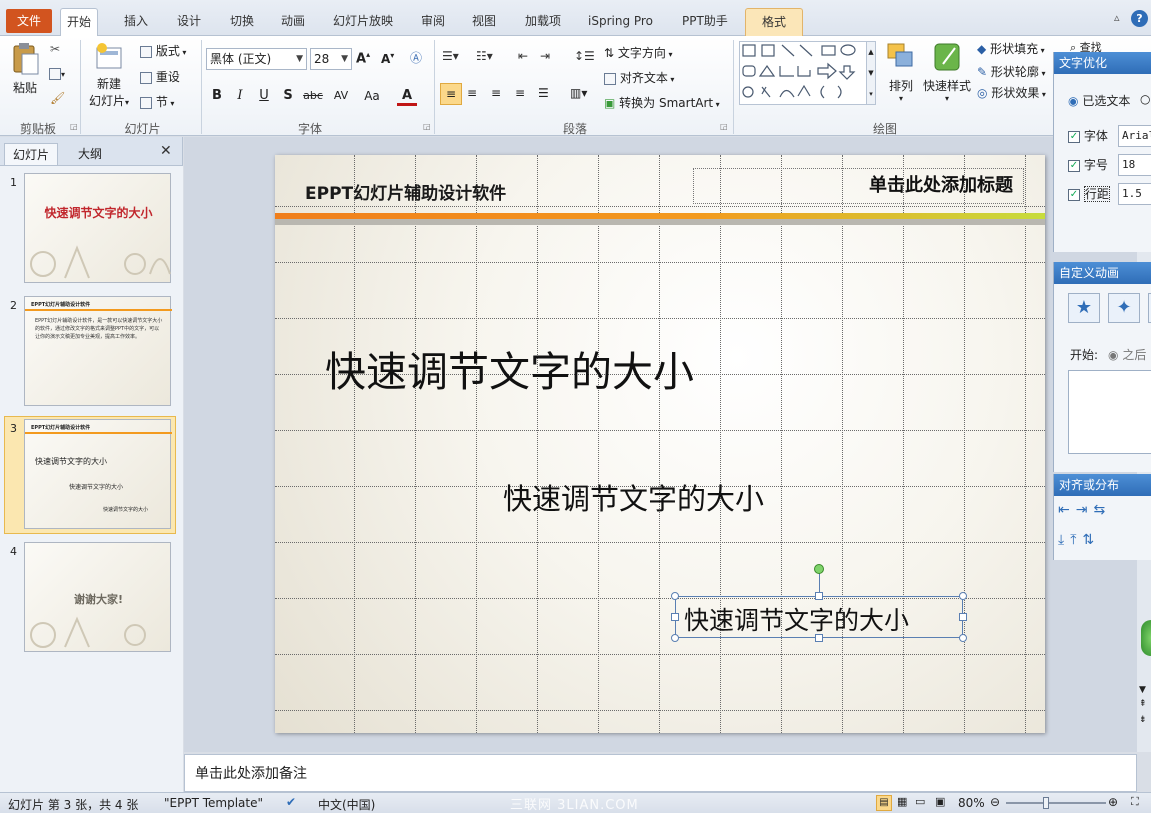  Describe the element at coordinates (920, 801) in the screenshot. I see `reading-view-icon: ▭` at that location.